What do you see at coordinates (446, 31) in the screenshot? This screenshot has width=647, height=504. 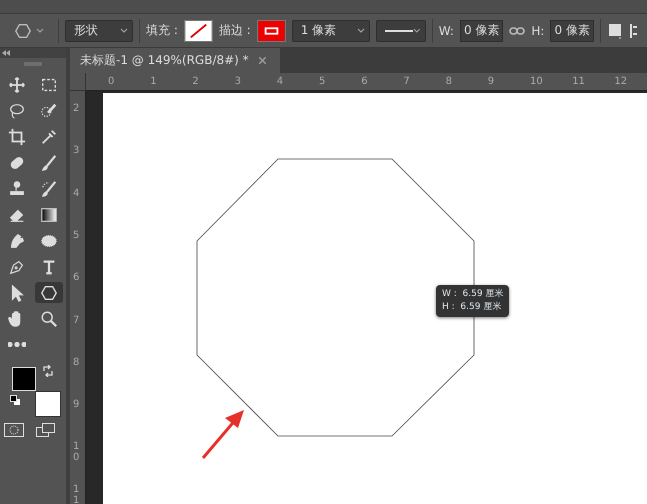 I see `width-label: W:` at bounding box center [446, 31].